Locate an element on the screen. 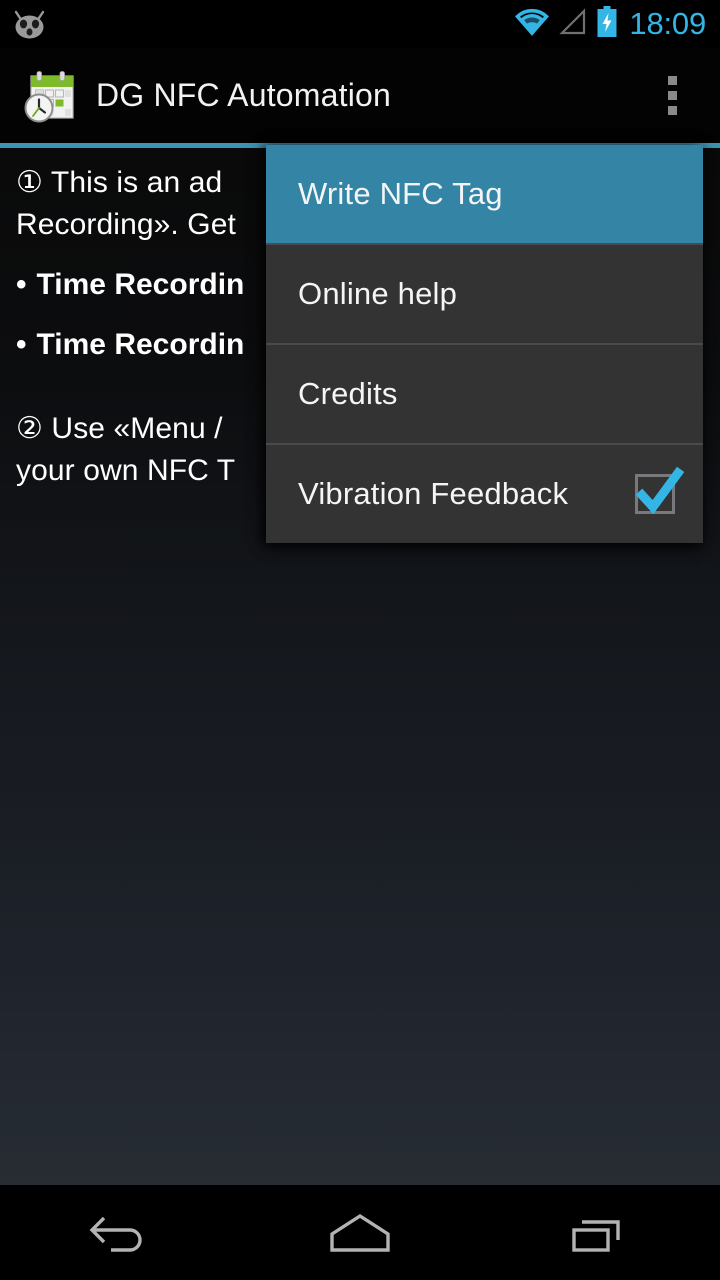 The width and height of the screenshot is (720, 1280). overflow-menu-icon is located at coordinates (672, 95).